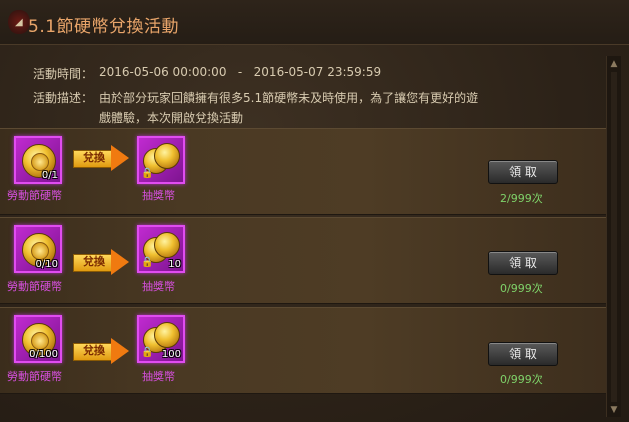 The image size is (629, 422). What do you see at coordinates (19, 22) in the screenshot?
I see `collapse-arrow-icon: ◢` at bounding box center [19, 22].